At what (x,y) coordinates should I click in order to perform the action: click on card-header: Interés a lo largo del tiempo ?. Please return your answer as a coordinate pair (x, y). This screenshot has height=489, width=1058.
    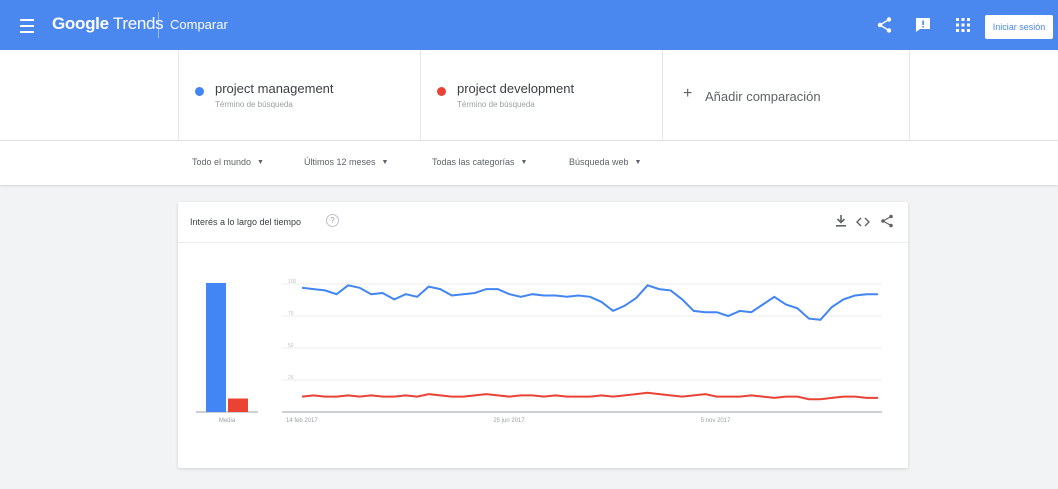
    Looking at the image, I should click on (543, 222).